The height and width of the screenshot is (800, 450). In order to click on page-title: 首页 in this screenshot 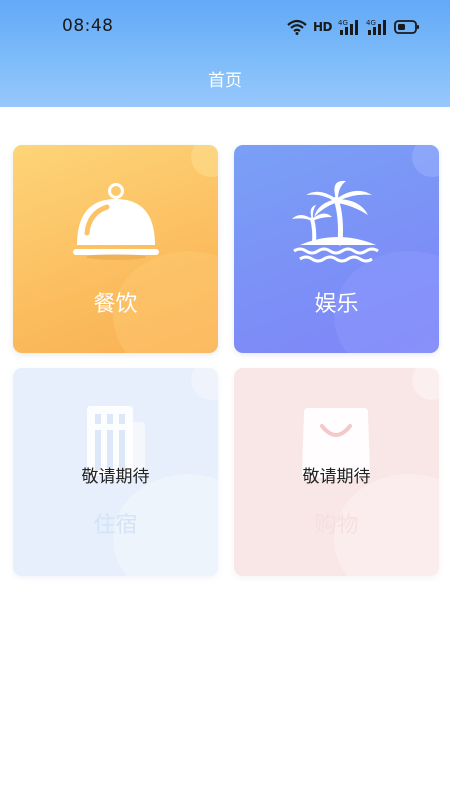, I will do `click(225, 81)`.